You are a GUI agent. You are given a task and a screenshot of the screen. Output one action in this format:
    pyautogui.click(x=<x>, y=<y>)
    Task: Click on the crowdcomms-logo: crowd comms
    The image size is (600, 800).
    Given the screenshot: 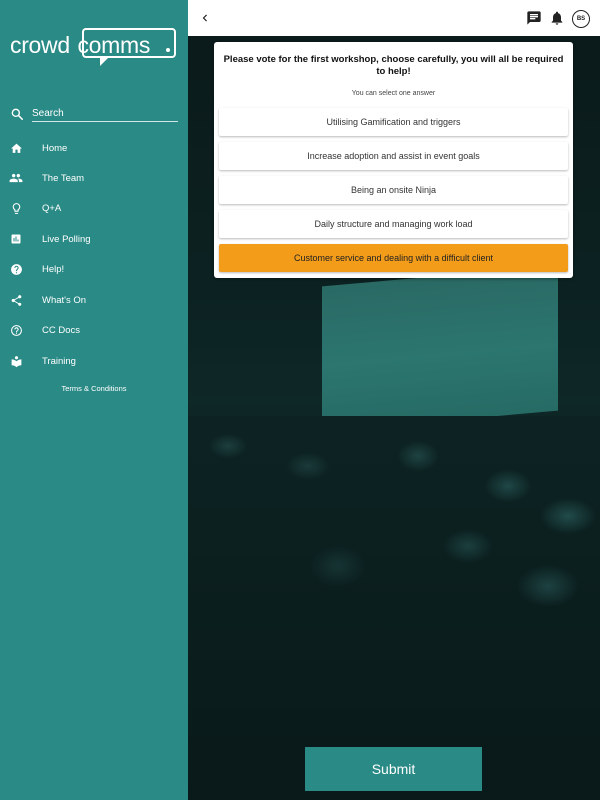 What is the action you would take?
    pyautogui.click(x=94, y=49)
    